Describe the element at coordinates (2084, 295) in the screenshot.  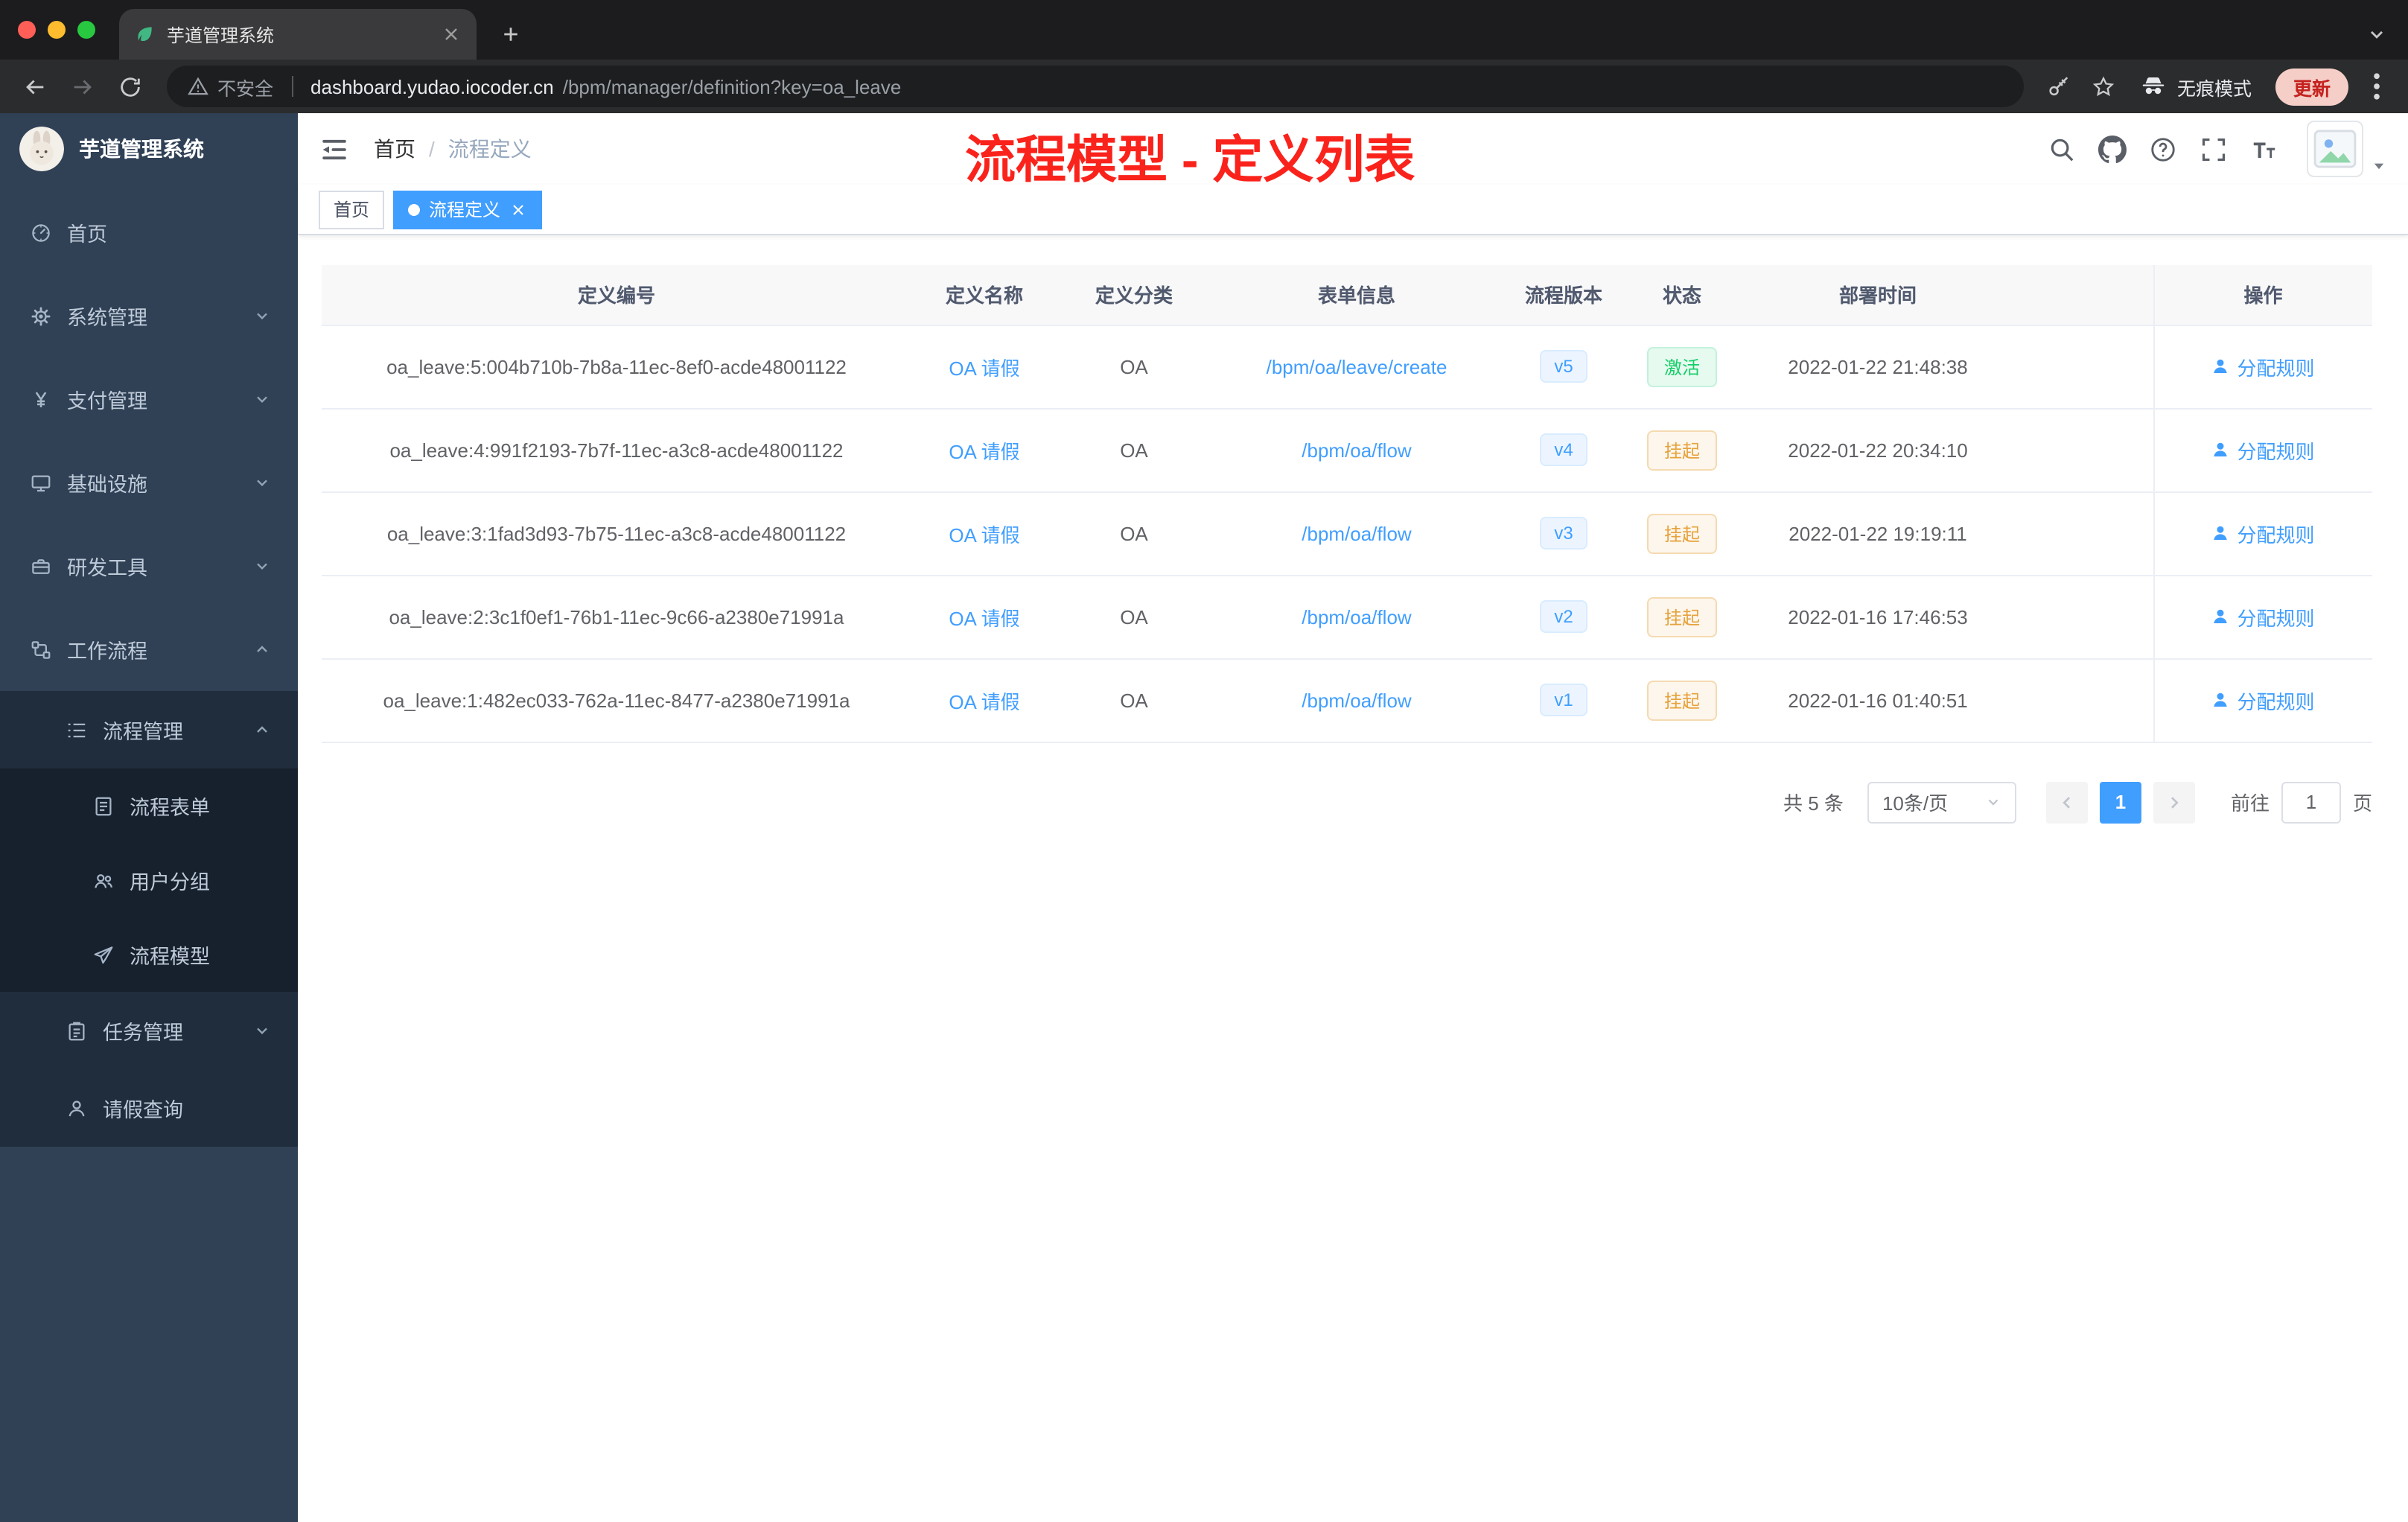
I see `table-header-filler` at that location.